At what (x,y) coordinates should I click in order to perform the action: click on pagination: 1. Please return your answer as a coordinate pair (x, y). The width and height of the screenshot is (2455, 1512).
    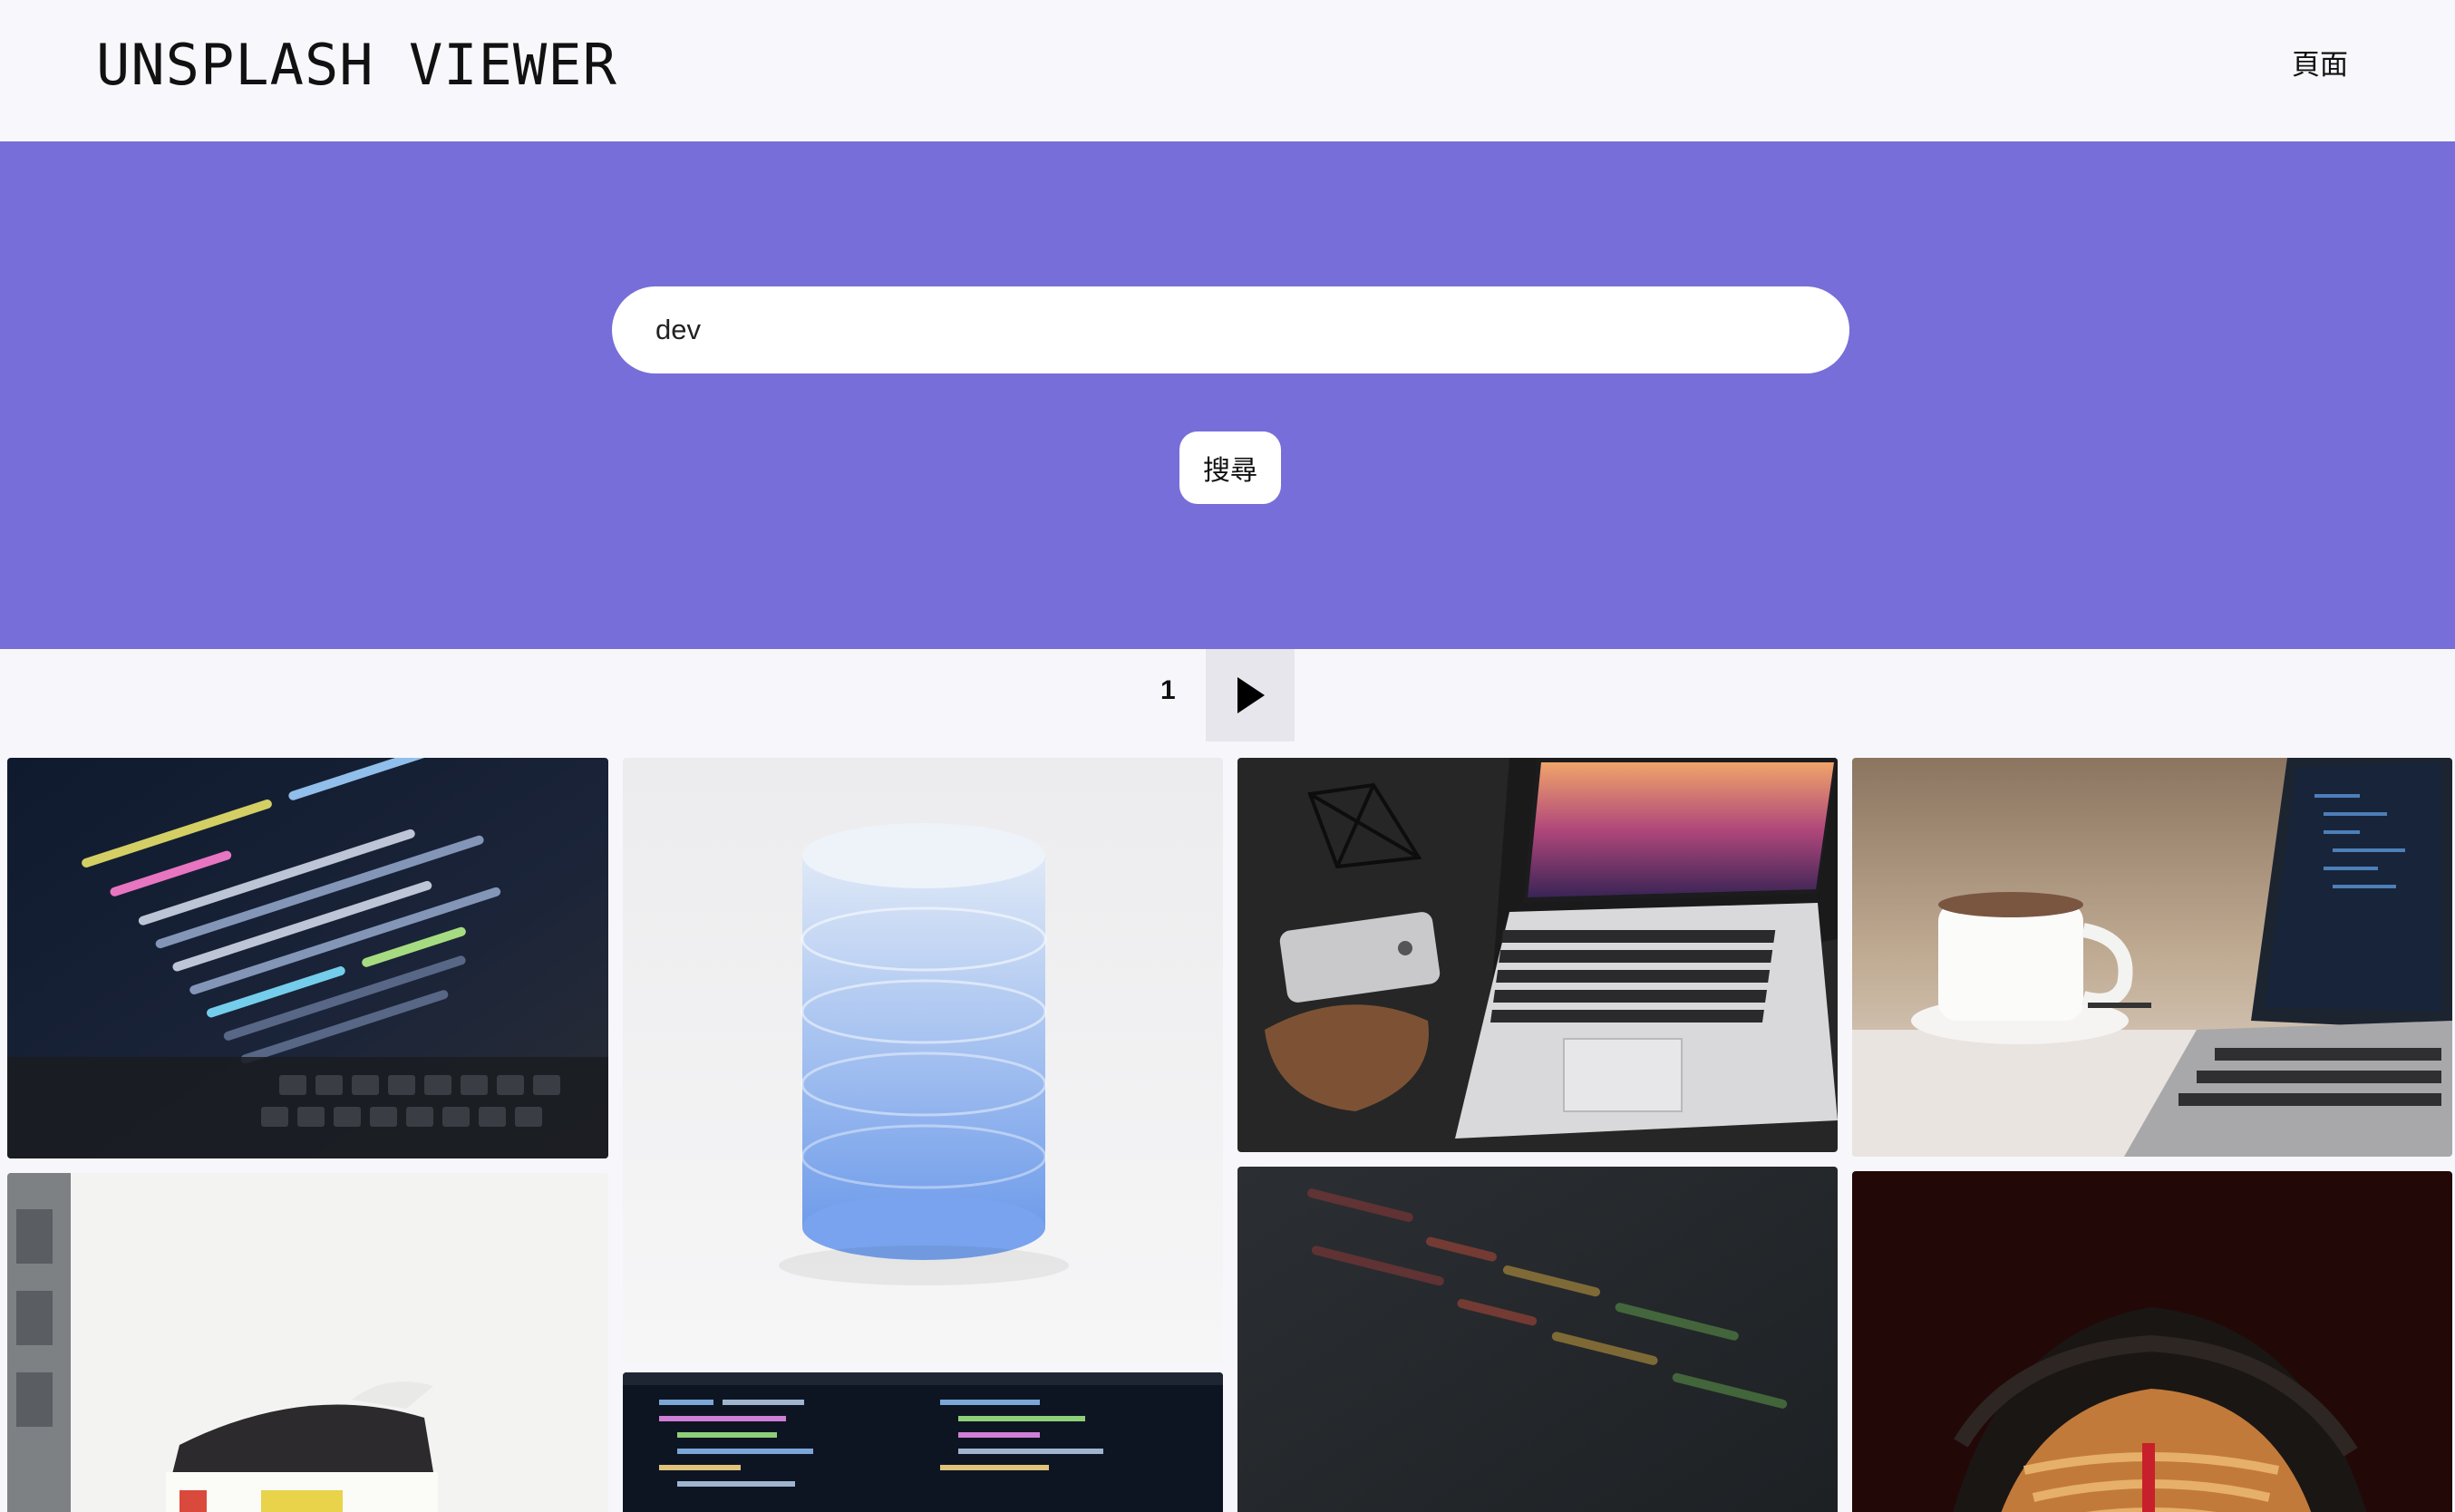
    Looking at the image, I should click on (1227, 696).